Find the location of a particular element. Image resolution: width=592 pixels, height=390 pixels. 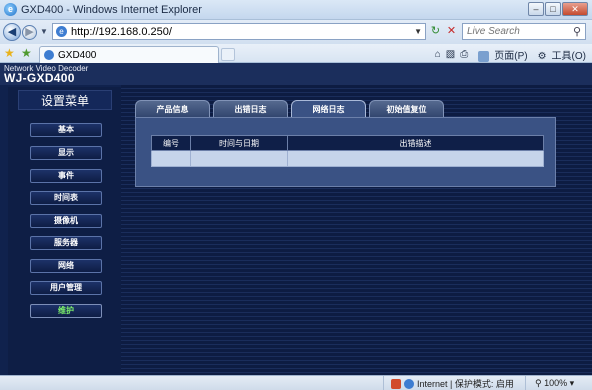

address-toolbar: ◀ ▶ ▼ e http://192.168.0.250/ ▼ ↻ ✕ ⚲ is located at coordinates (296, 32).